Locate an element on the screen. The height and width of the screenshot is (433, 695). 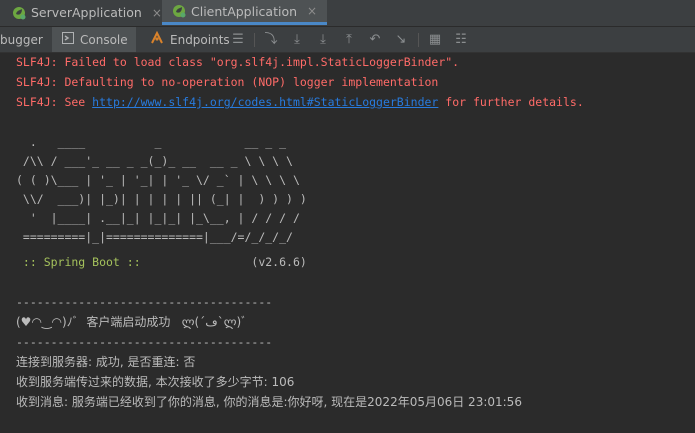
banner-line: ' |____| .__|_| |_|_| |_\__, | / / / / is located at coordinates (158, 218).